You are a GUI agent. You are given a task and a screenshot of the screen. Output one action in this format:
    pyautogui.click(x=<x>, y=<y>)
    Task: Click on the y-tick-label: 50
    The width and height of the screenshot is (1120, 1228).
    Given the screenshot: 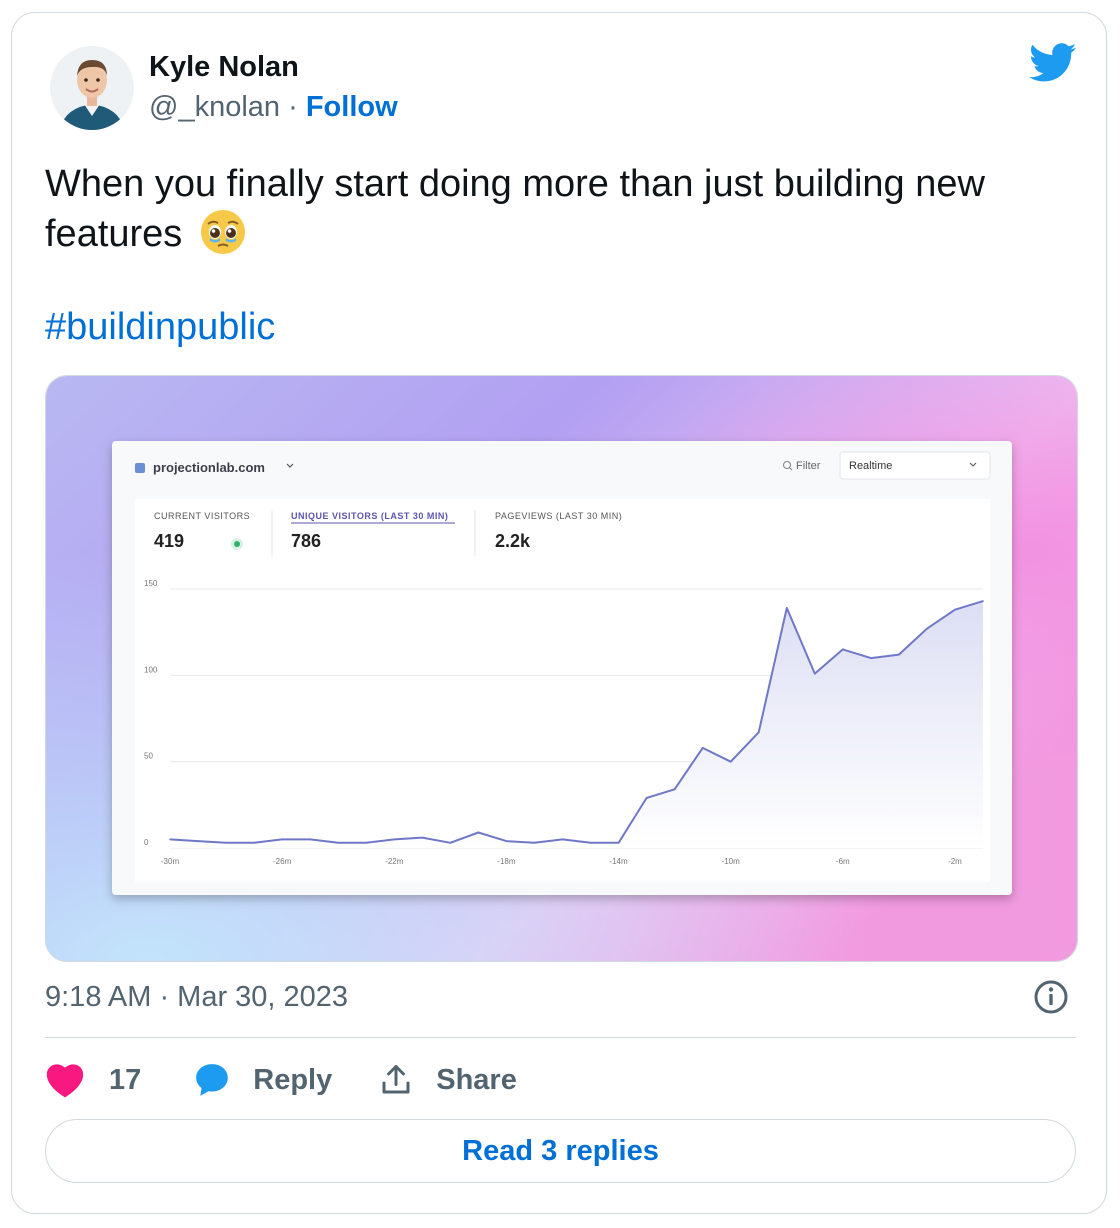 What is the action you would take?
    pyautogui.click(x=148, y=756)
    